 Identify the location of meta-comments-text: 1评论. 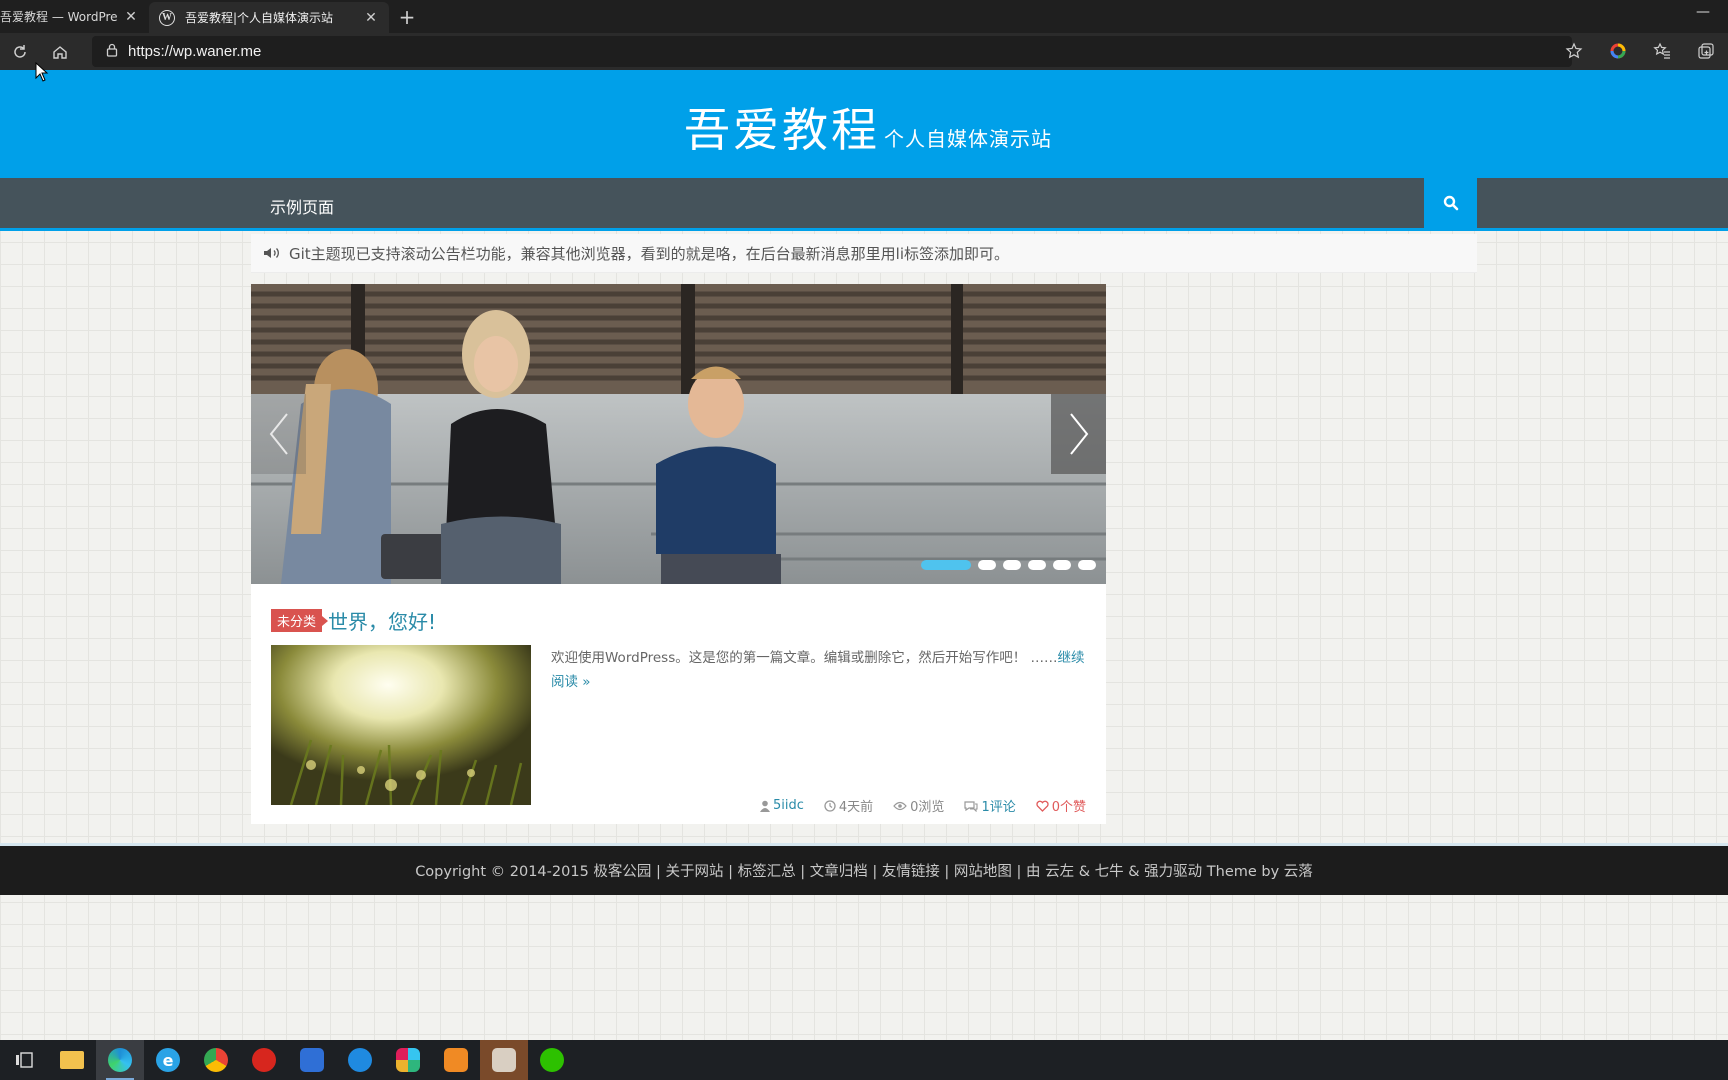
(998, 807).